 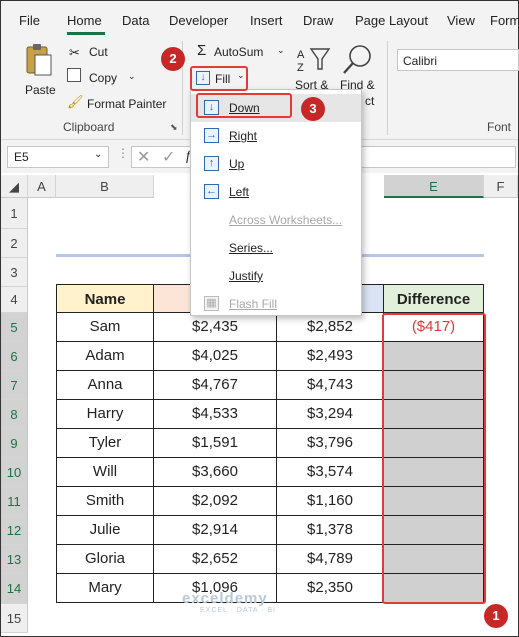 What do you see at coordinates (501, 186) in the screenshot?
I see `column-header-f: F` at bounding box center [501, 186].